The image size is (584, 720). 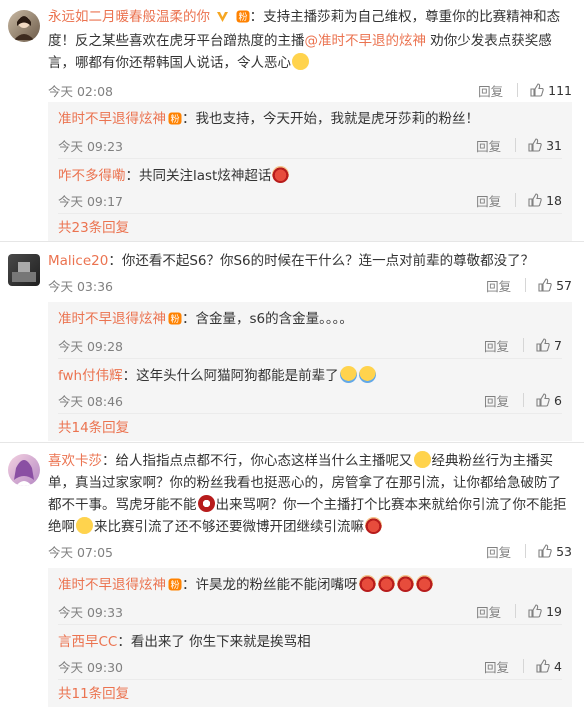 I want to click on reply-text: 我也支持，今天开始，我就是虎牙莎莉的粉丝！, so click(x=337, y=119).